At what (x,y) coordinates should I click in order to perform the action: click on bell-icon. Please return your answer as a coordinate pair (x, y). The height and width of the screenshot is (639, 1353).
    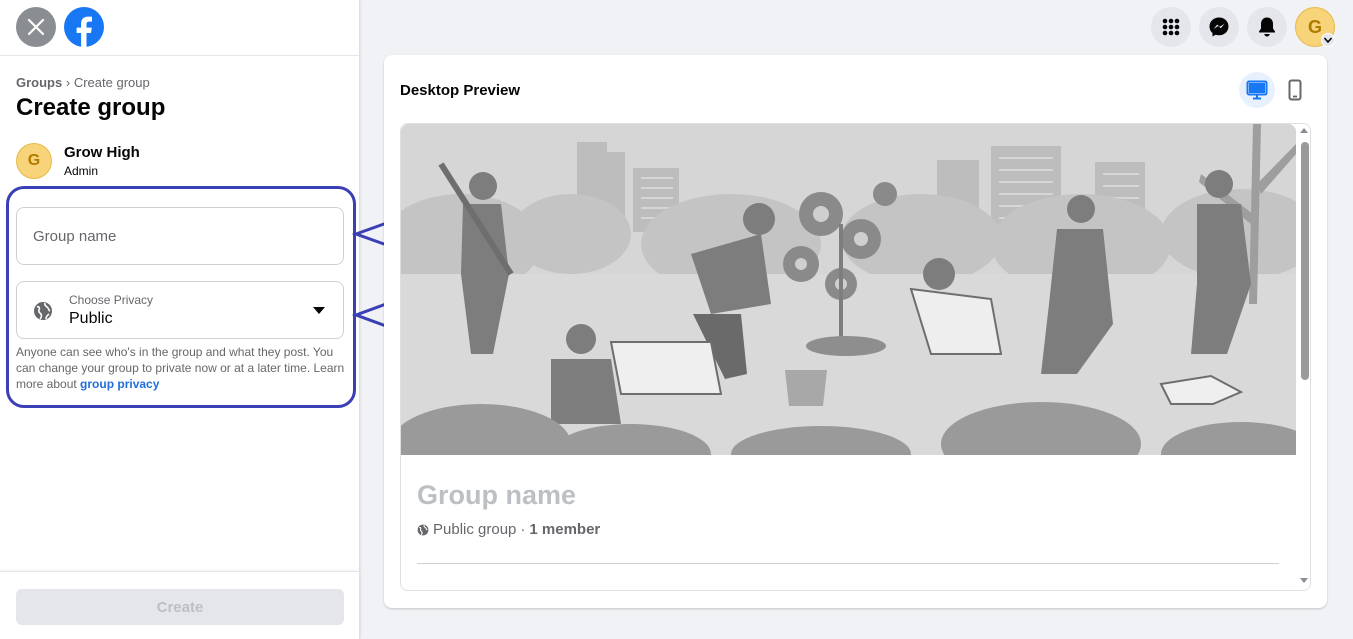
    Looking at the image, I should click on (1267, 27).